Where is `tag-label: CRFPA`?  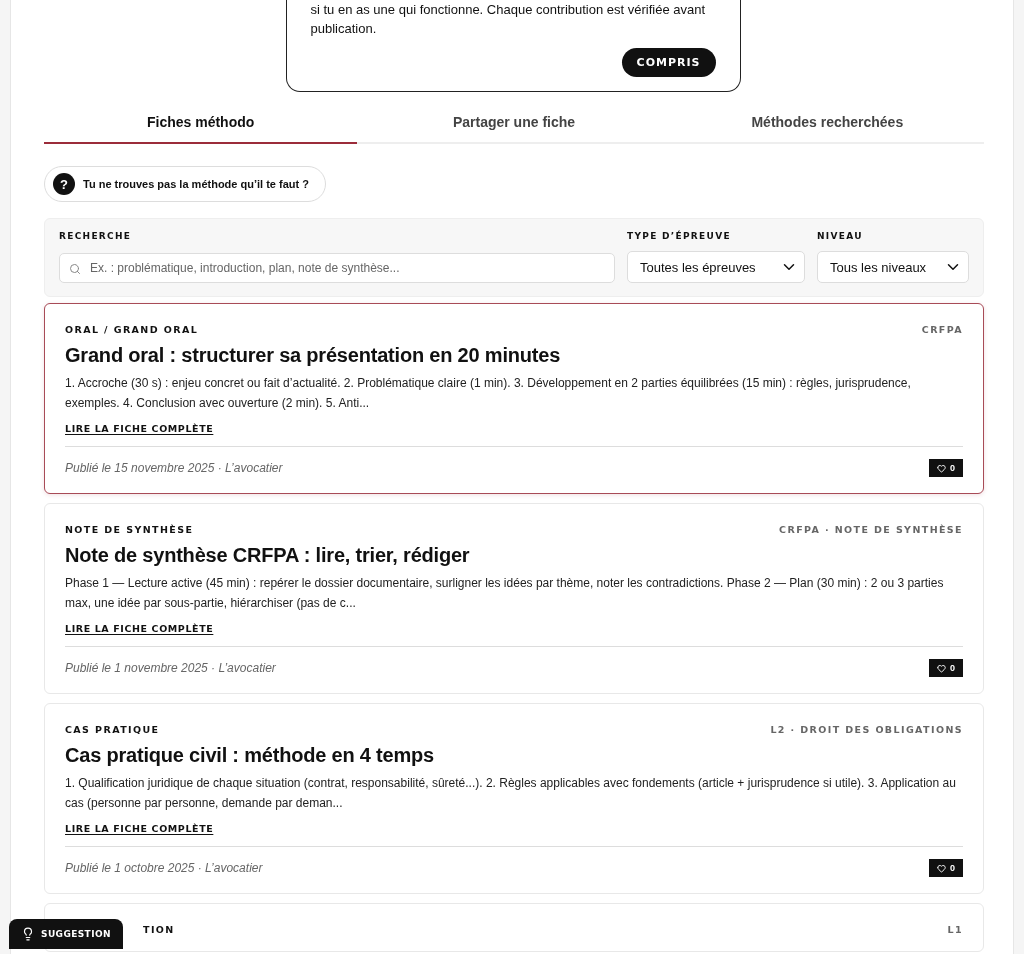
tag-label: CRFPA is located at coordinates (942, 329).